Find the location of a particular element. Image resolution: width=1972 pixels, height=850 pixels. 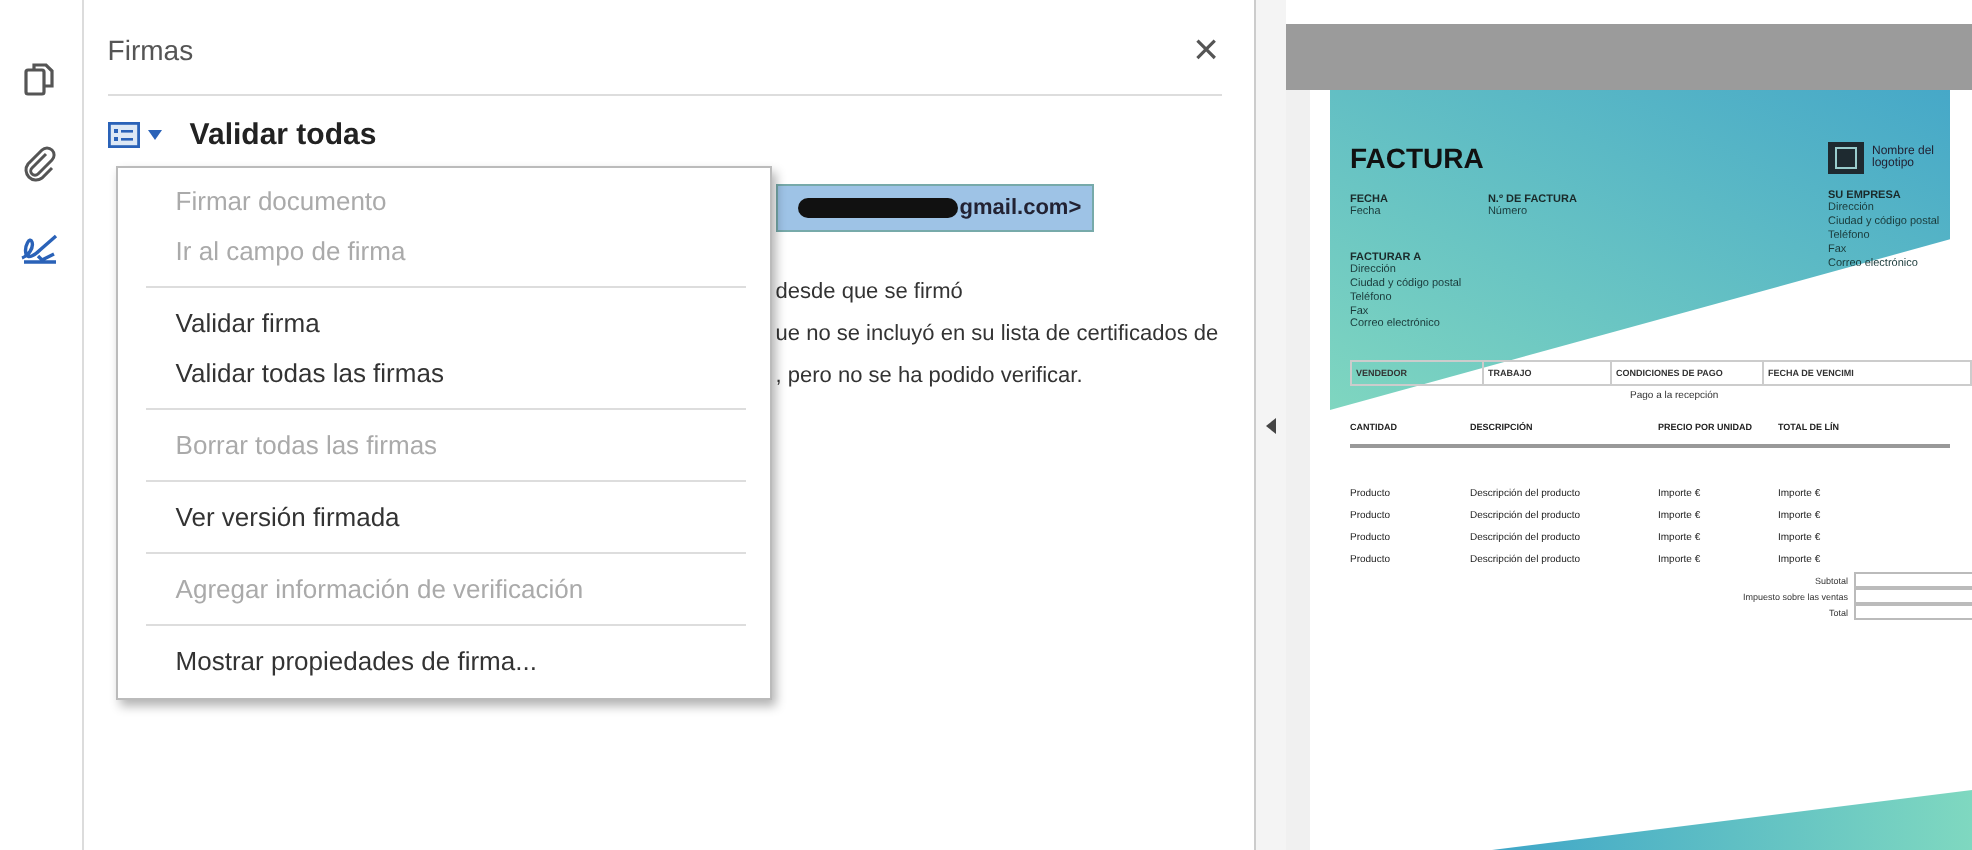

signature-detail-text: , pero no se ha podido verificar. is located at coordinates (930, 376).